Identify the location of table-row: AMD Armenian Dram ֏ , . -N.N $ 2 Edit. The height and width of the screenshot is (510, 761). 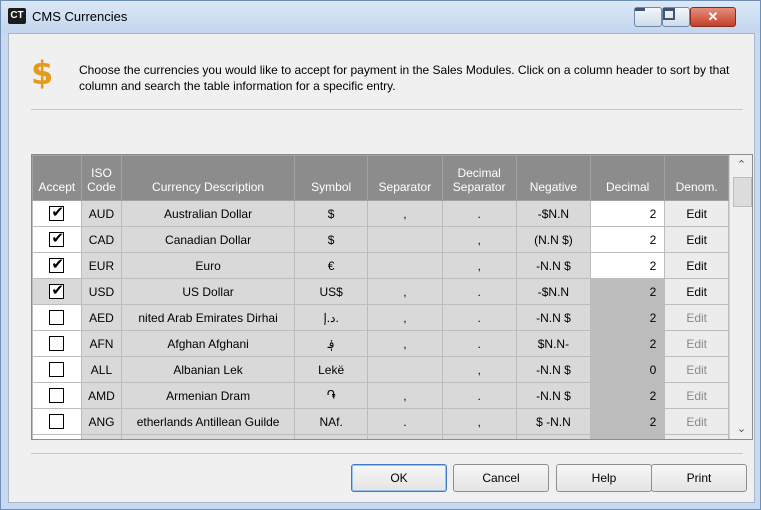
(380, 395).